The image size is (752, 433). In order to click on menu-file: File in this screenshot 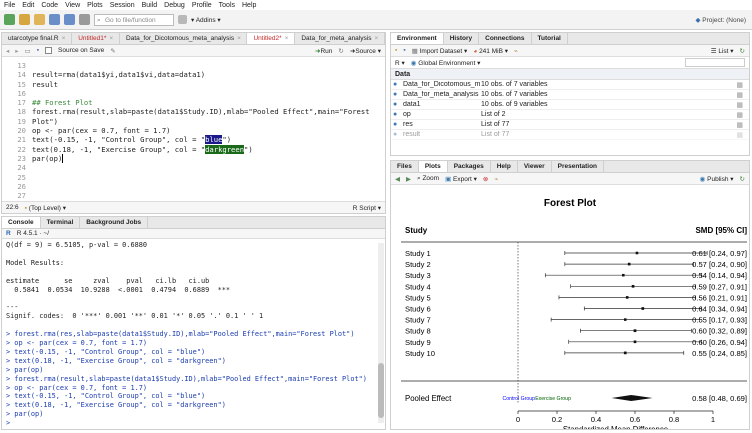, I will do `click(9, 5)`.